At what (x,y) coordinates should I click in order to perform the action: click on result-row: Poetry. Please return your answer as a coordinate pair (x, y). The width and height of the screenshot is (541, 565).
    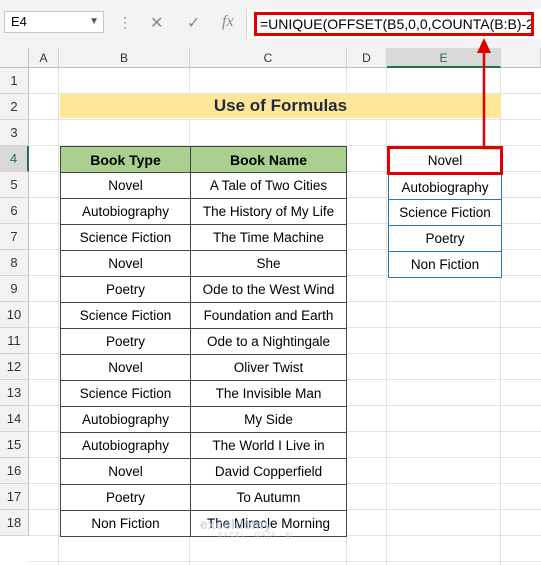
    Looking at the image, I should click on (445, 238).